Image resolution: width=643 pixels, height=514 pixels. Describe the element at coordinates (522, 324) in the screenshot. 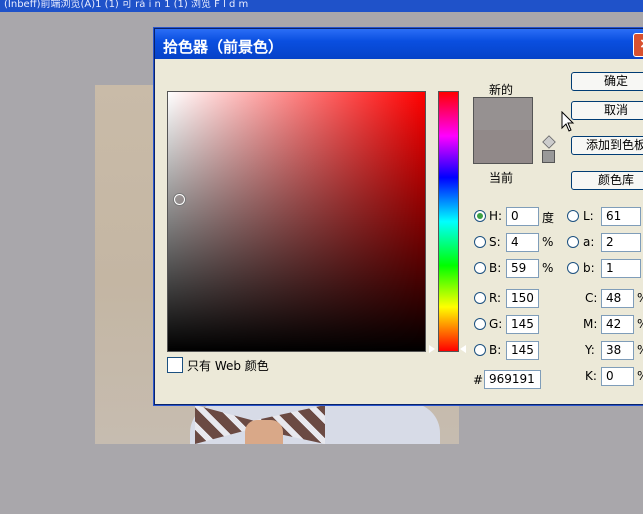

I see `green-input: 145` at that location.